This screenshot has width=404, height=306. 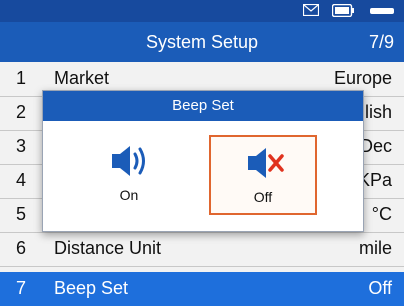 What do you see at coordinates (21, 180) in the screenshot?
I see `row-number: 4` at bounding box center [21, 180].